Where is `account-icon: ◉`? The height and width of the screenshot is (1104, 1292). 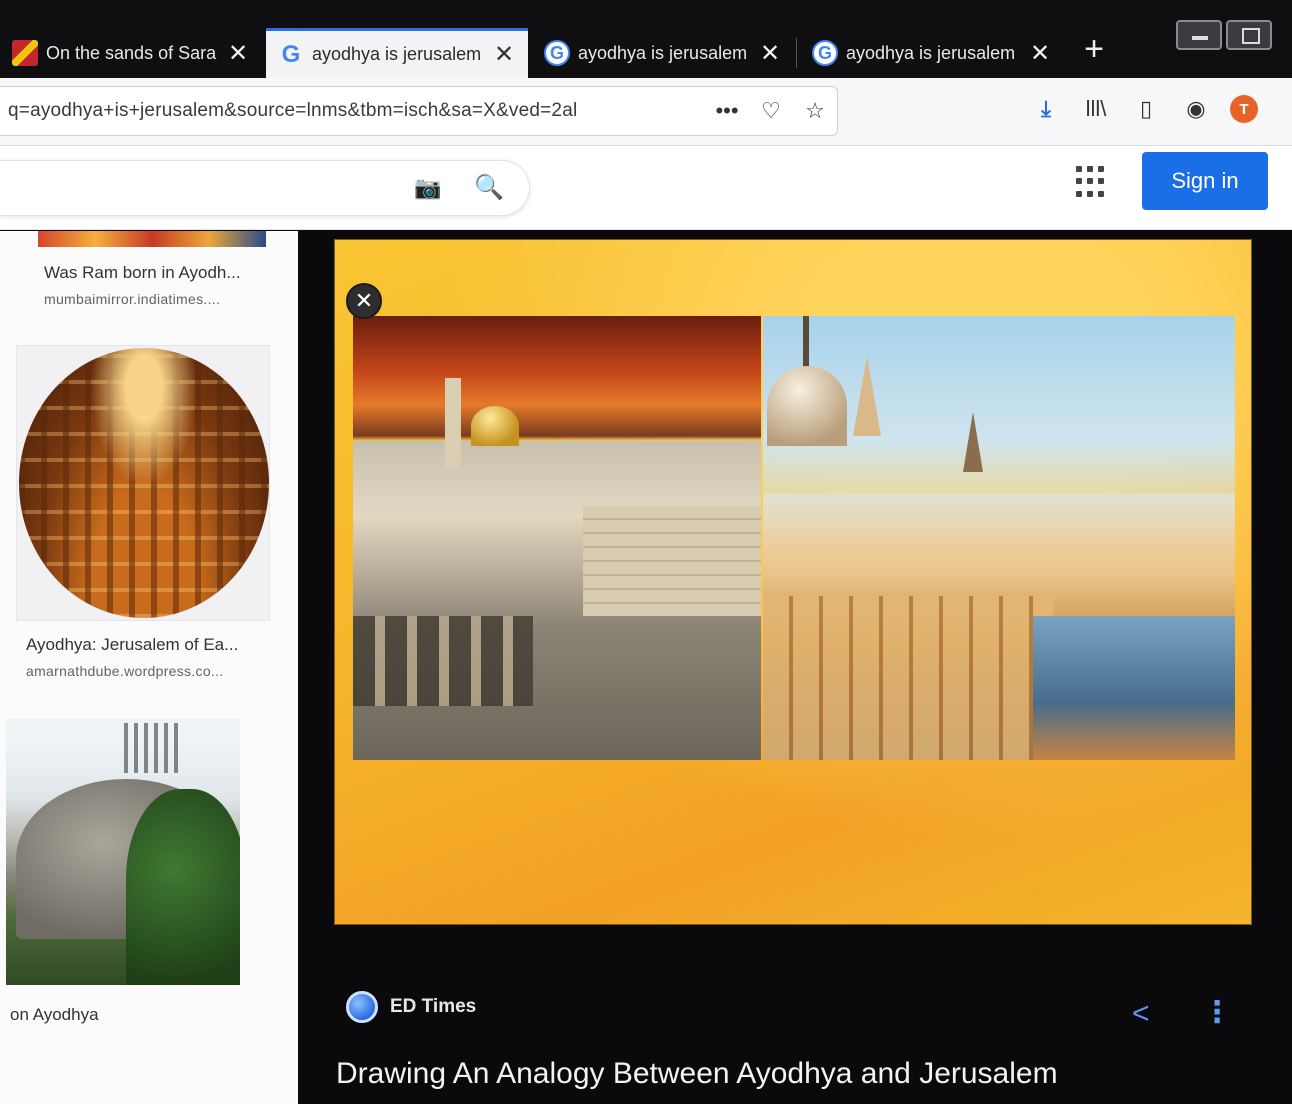
account-icon: ◉ is located at coordinates (1196, 109).